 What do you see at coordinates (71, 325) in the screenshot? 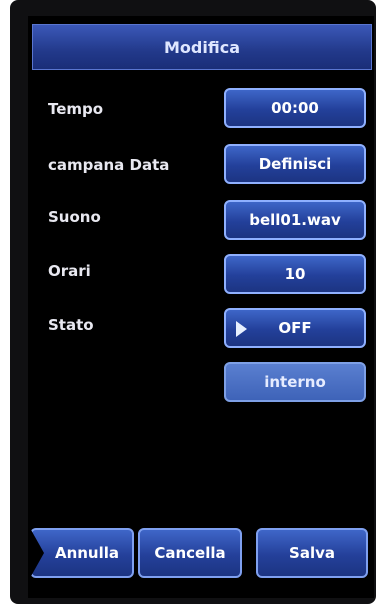
I see `state-label: Stato` at bounding box center [71, 325].